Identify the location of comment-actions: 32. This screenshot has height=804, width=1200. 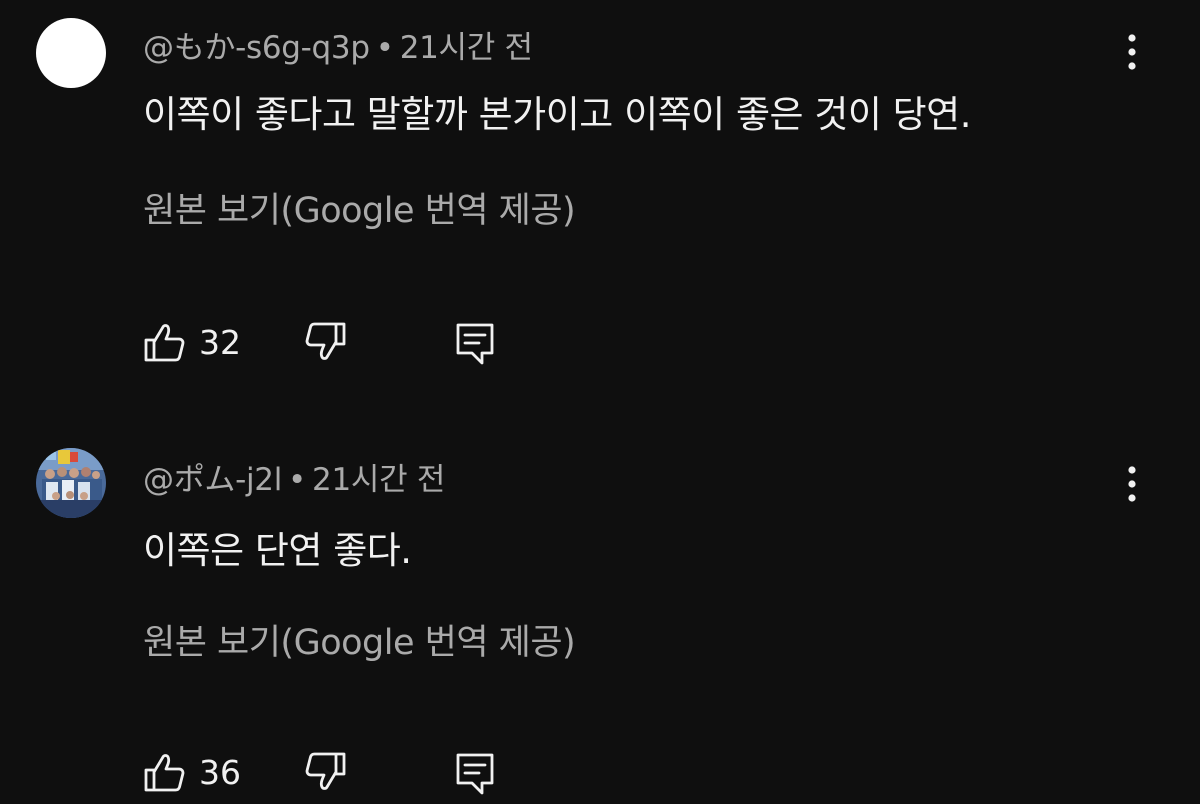
(343, 344).